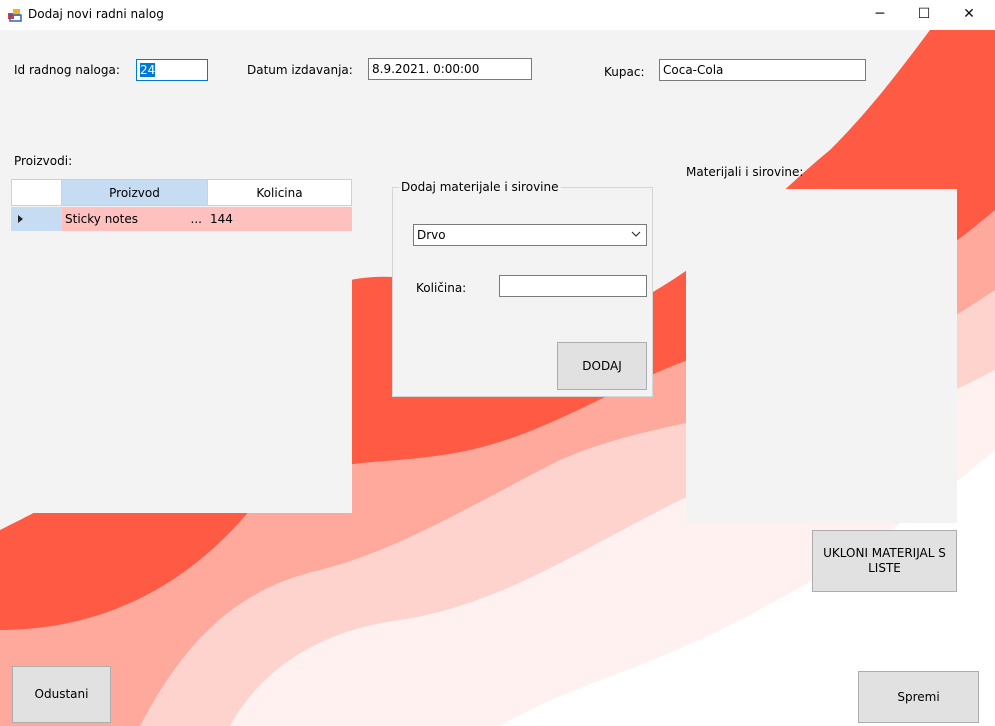 The image size is (995, 726). Describe the element at coordinates (884, 561) in the screenshot. I see `remove-material-button: UKLONI MATERIJAL S LISTE` at that location.